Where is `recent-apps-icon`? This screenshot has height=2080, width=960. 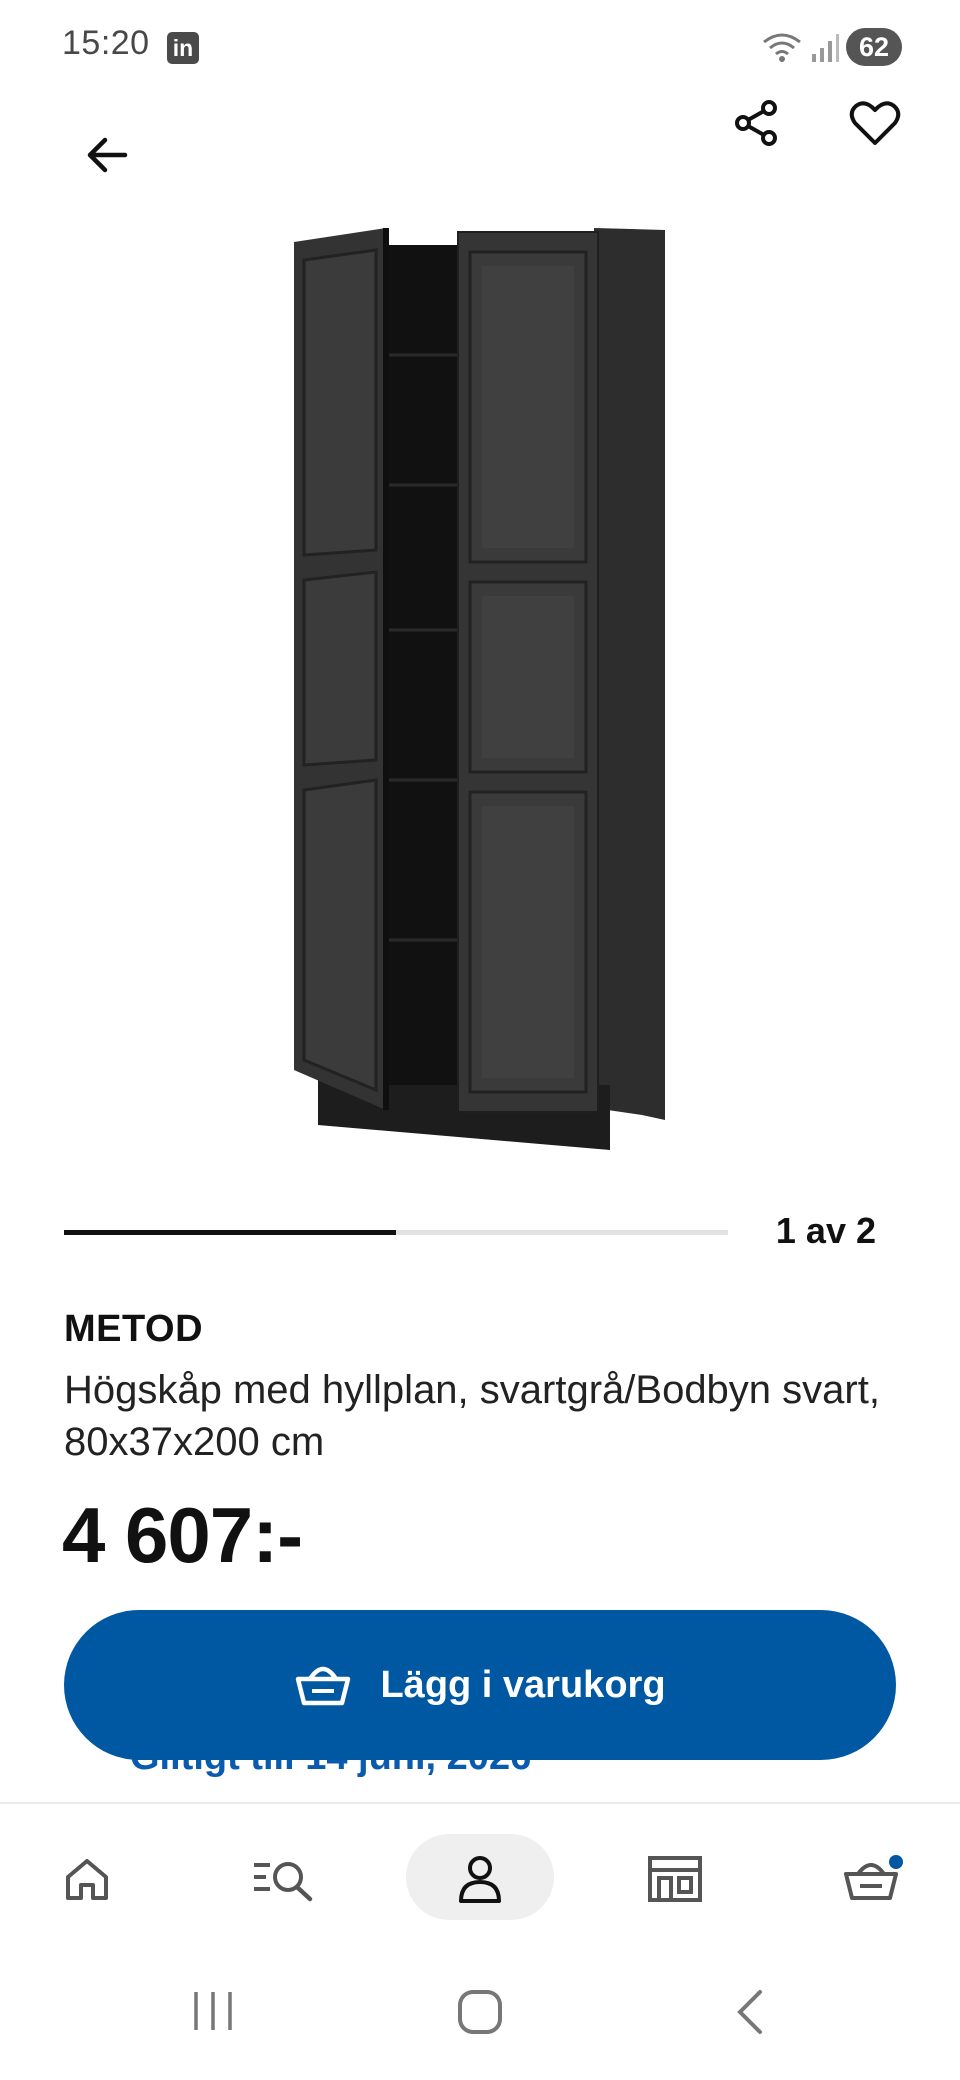
recent-apps-icon is located at coordinates (213, 2011).